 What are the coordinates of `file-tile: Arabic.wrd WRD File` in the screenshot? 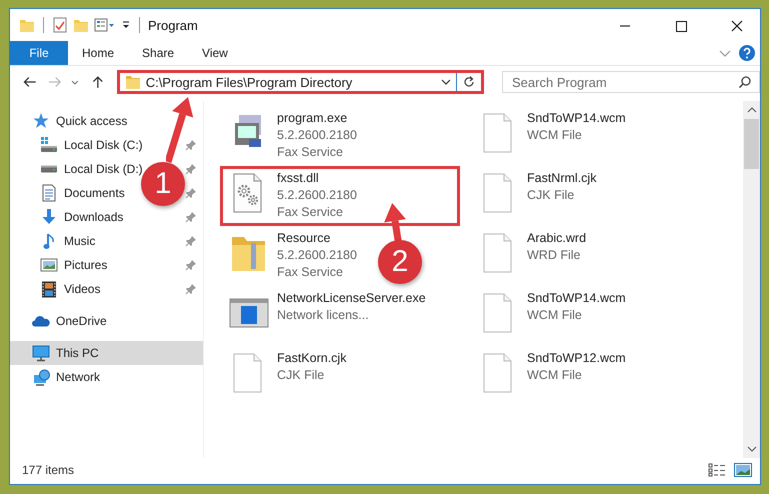 It's located at (533, 256).